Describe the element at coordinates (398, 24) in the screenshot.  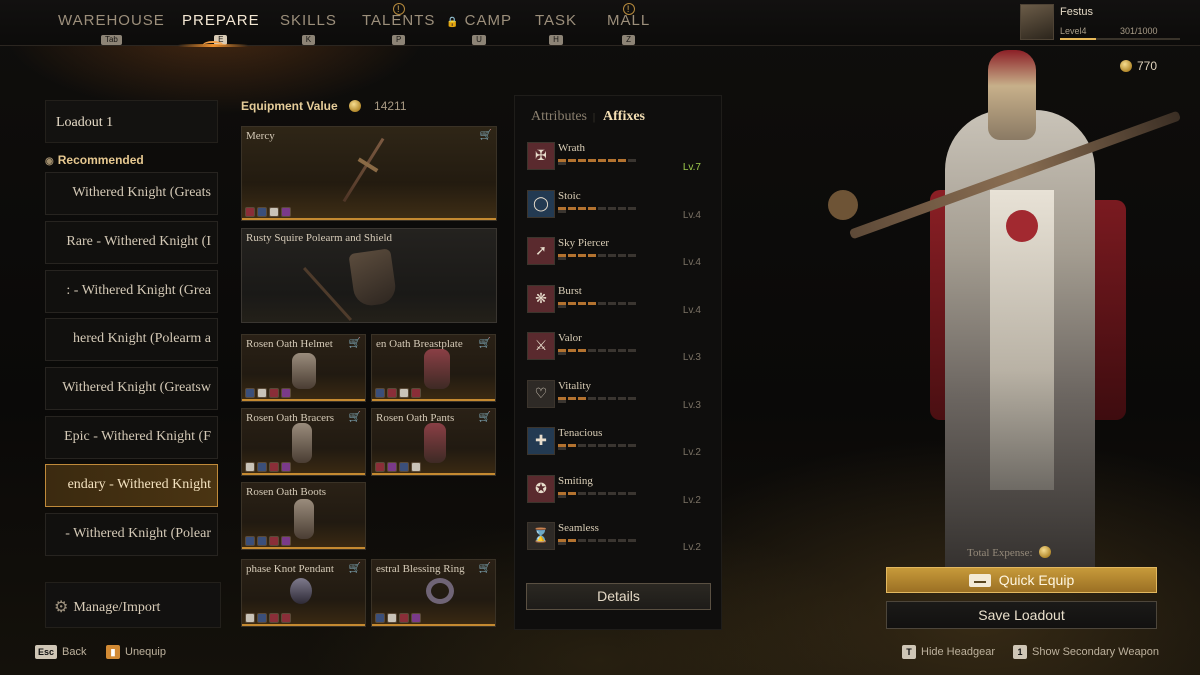
I see `tab-talents: ! TALENTS P` at that location.